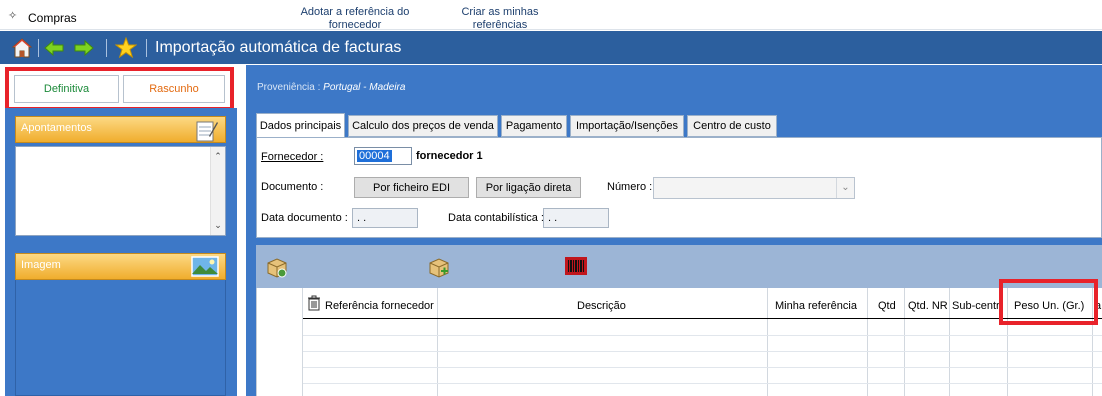 Image resolution: width=1102 pixels, height=396 pixels. What do you see at coordinates (304, 218) in the screenshot?
I see `data-documento-label: Data documento :` at bounding box center [304, 218].